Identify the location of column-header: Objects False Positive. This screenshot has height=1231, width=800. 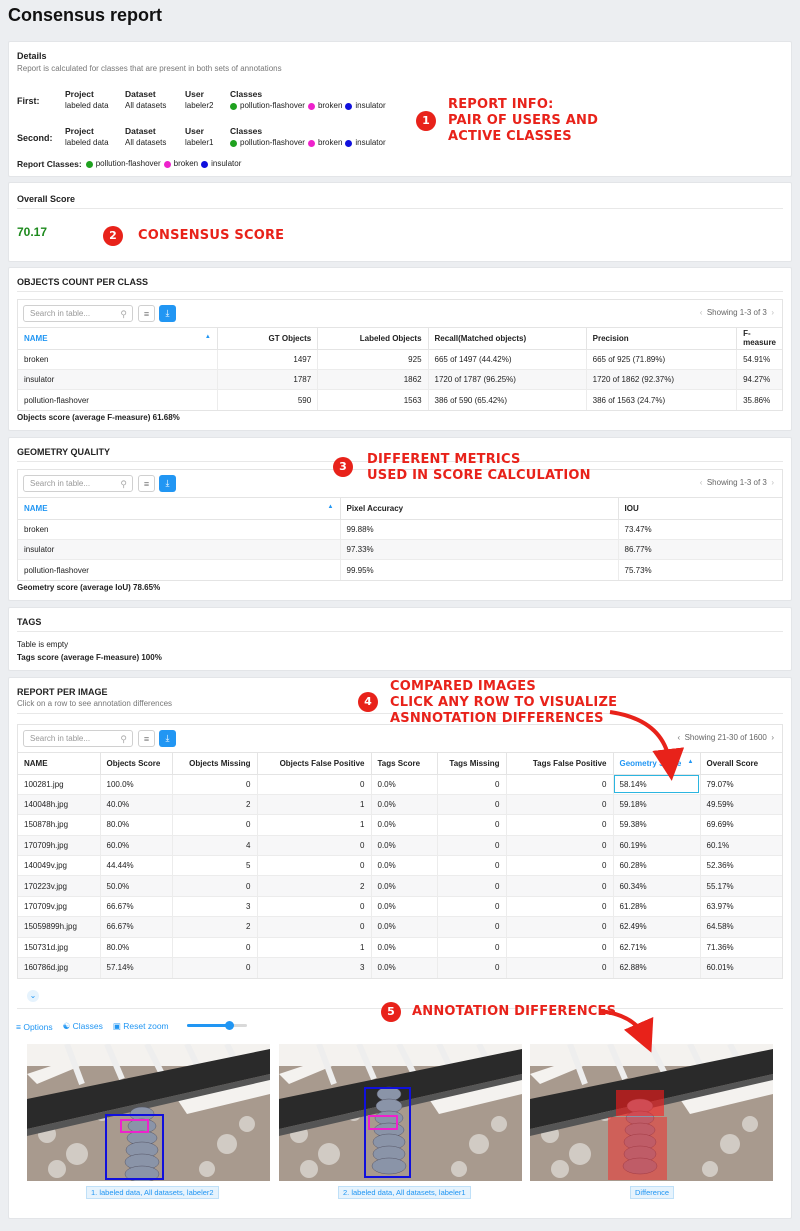
(314, 764).